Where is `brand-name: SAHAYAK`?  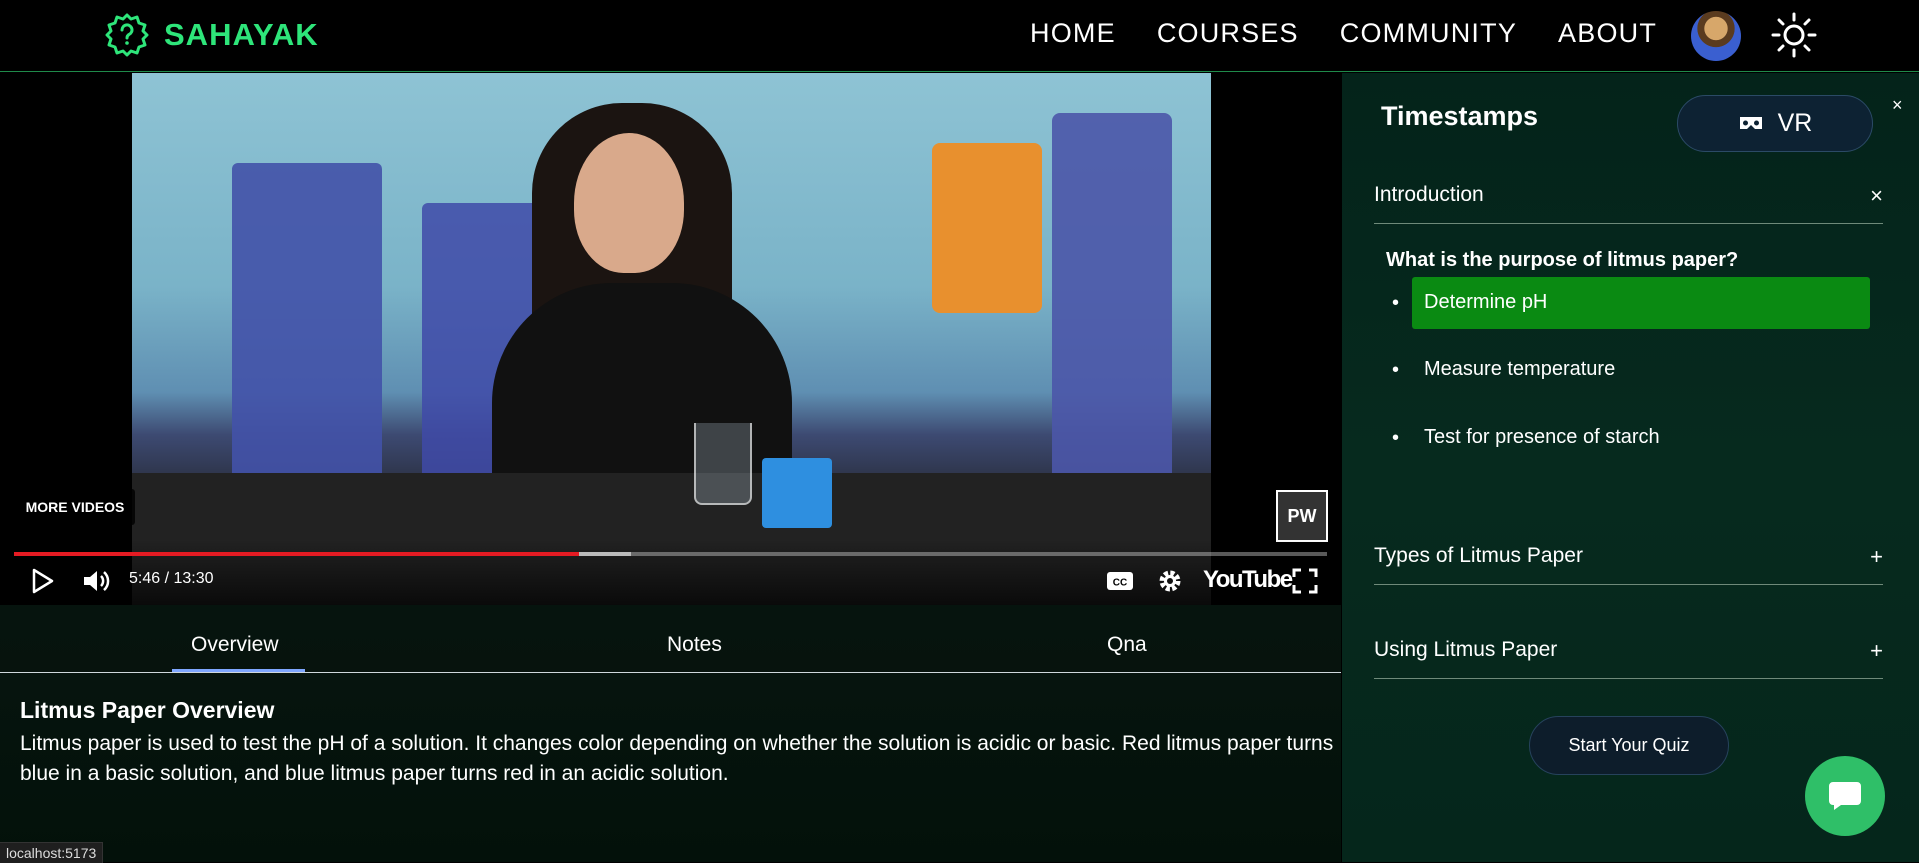 brand-name: SAHAYAK is located at coordinates (241, 34).